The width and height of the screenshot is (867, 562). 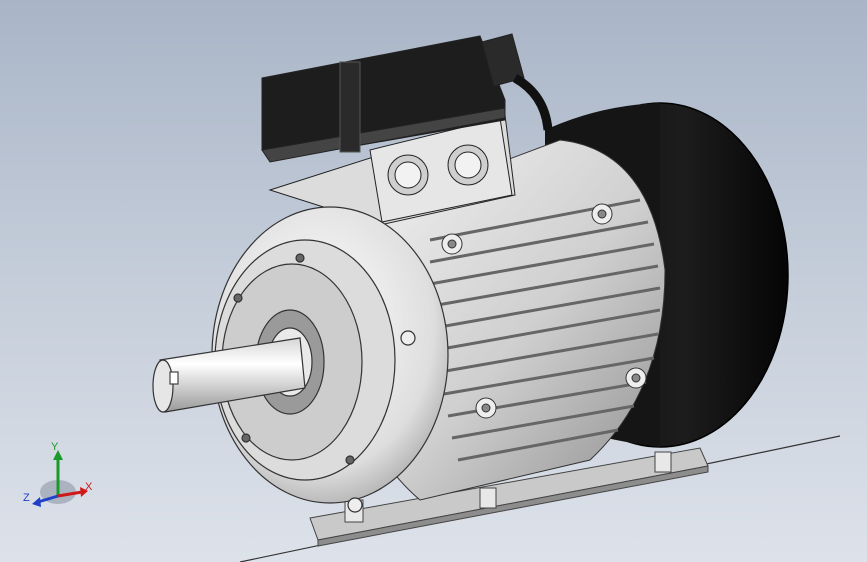 What do you see at coordinates (407, 129) in the screenshot?
I see `terminal-box` at bounding box center [407, 129].